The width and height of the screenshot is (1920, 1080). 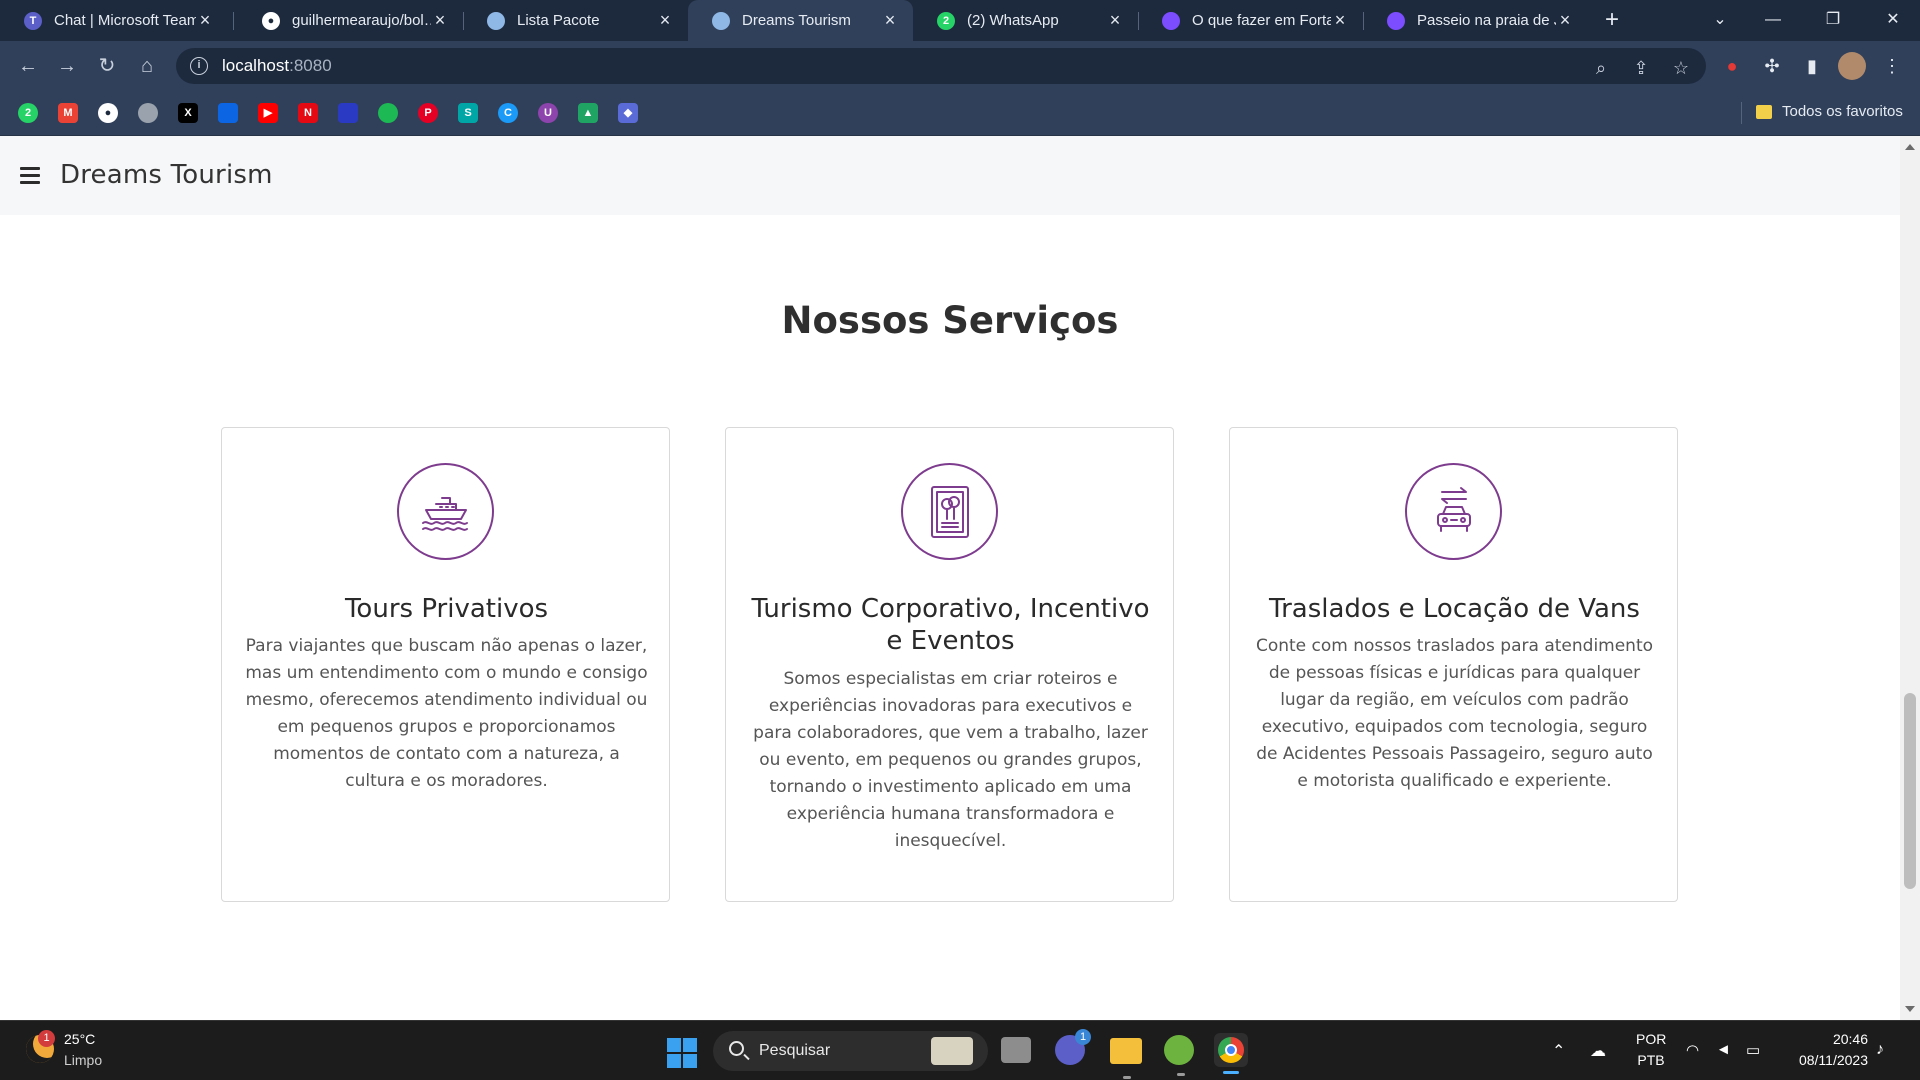 What do you see at coordinates (148, 113) in the screenshot?
I see `apple-bookmark-icon` at bounding box center [148, 113].